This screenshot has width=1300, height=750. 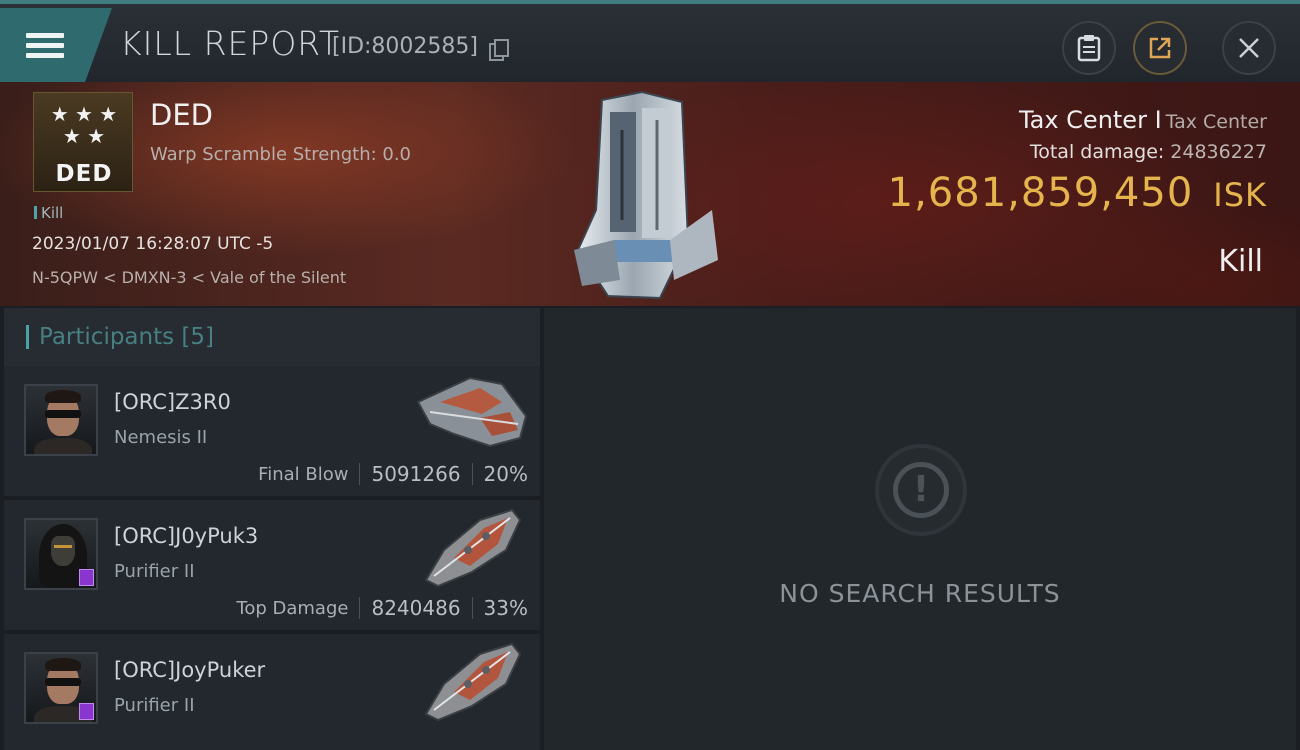 What do you see at coordinates (303, 474) in the screenshot?
I see `participant-tag: Final Blow` at bounding box center [303, 474].